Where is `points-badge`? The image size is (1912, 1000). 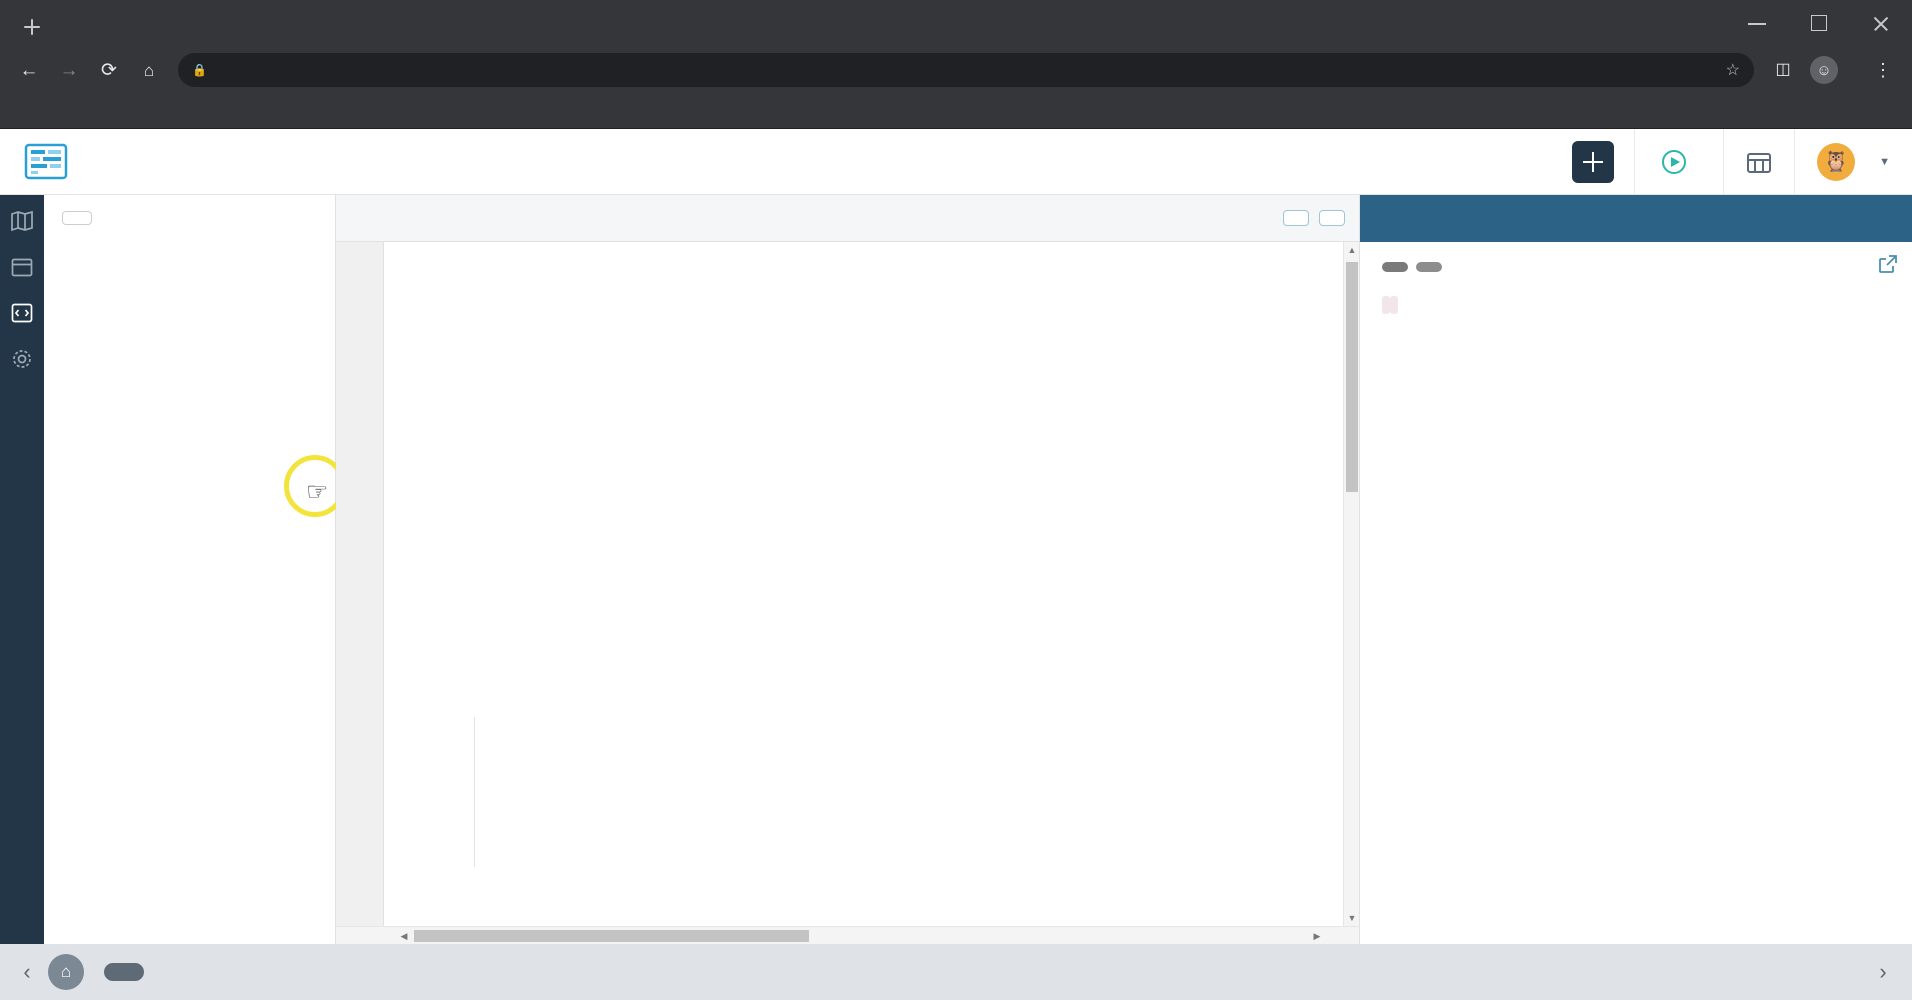
points-badge is located at coordinates (1395, 267).